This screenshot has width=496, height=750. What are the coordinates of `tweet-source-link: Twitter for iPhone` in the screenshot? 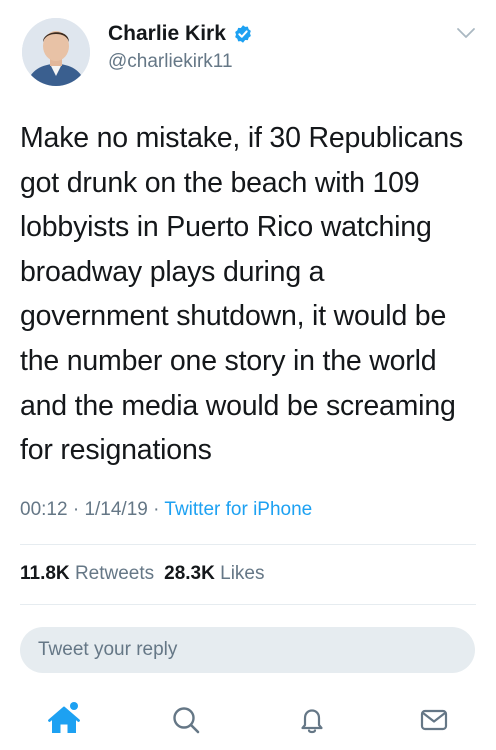 It's located at (238, 509).